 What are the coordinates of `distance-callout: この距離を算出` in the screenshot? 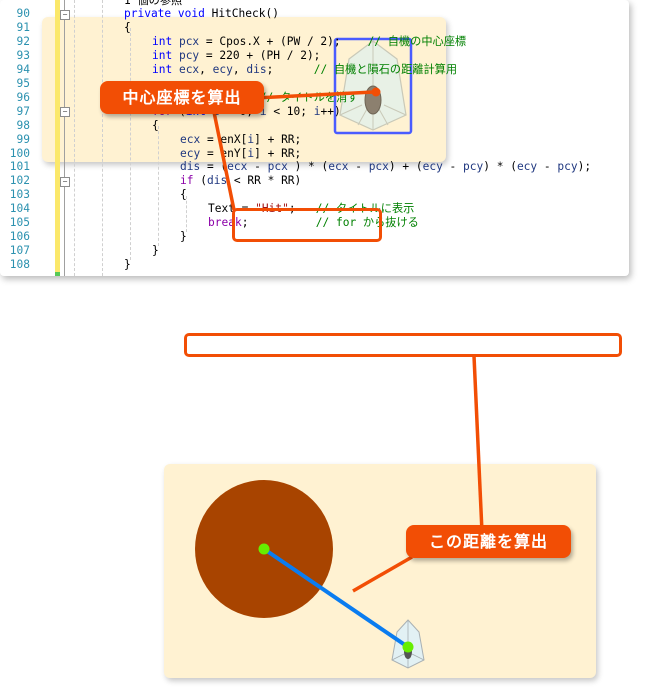 It's located at (488, 541).